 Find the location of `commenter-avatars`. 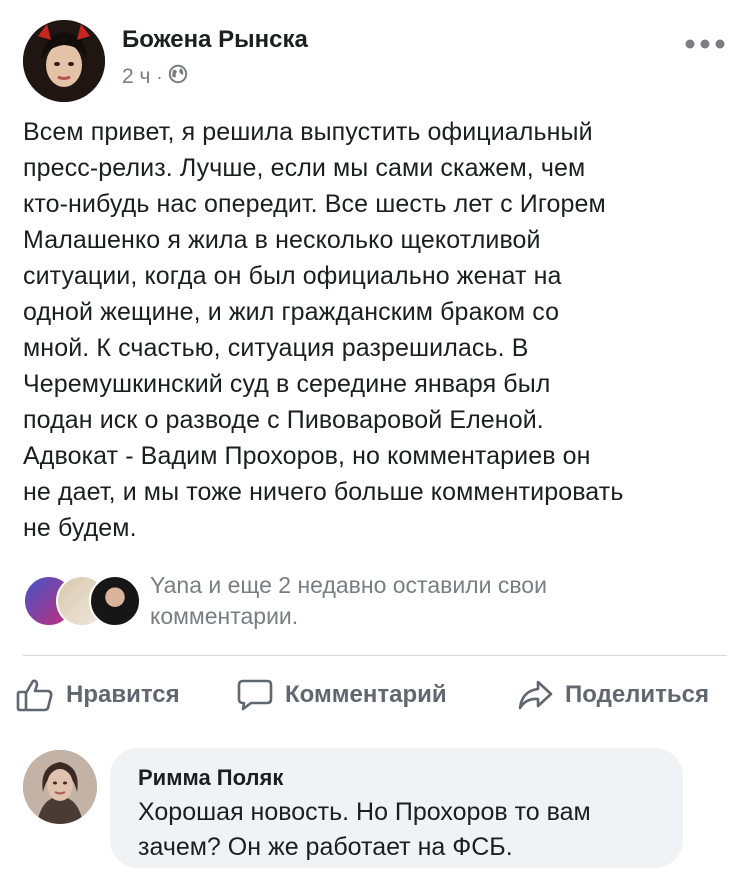

commenter-avatars is located at coordinates (82, 601).